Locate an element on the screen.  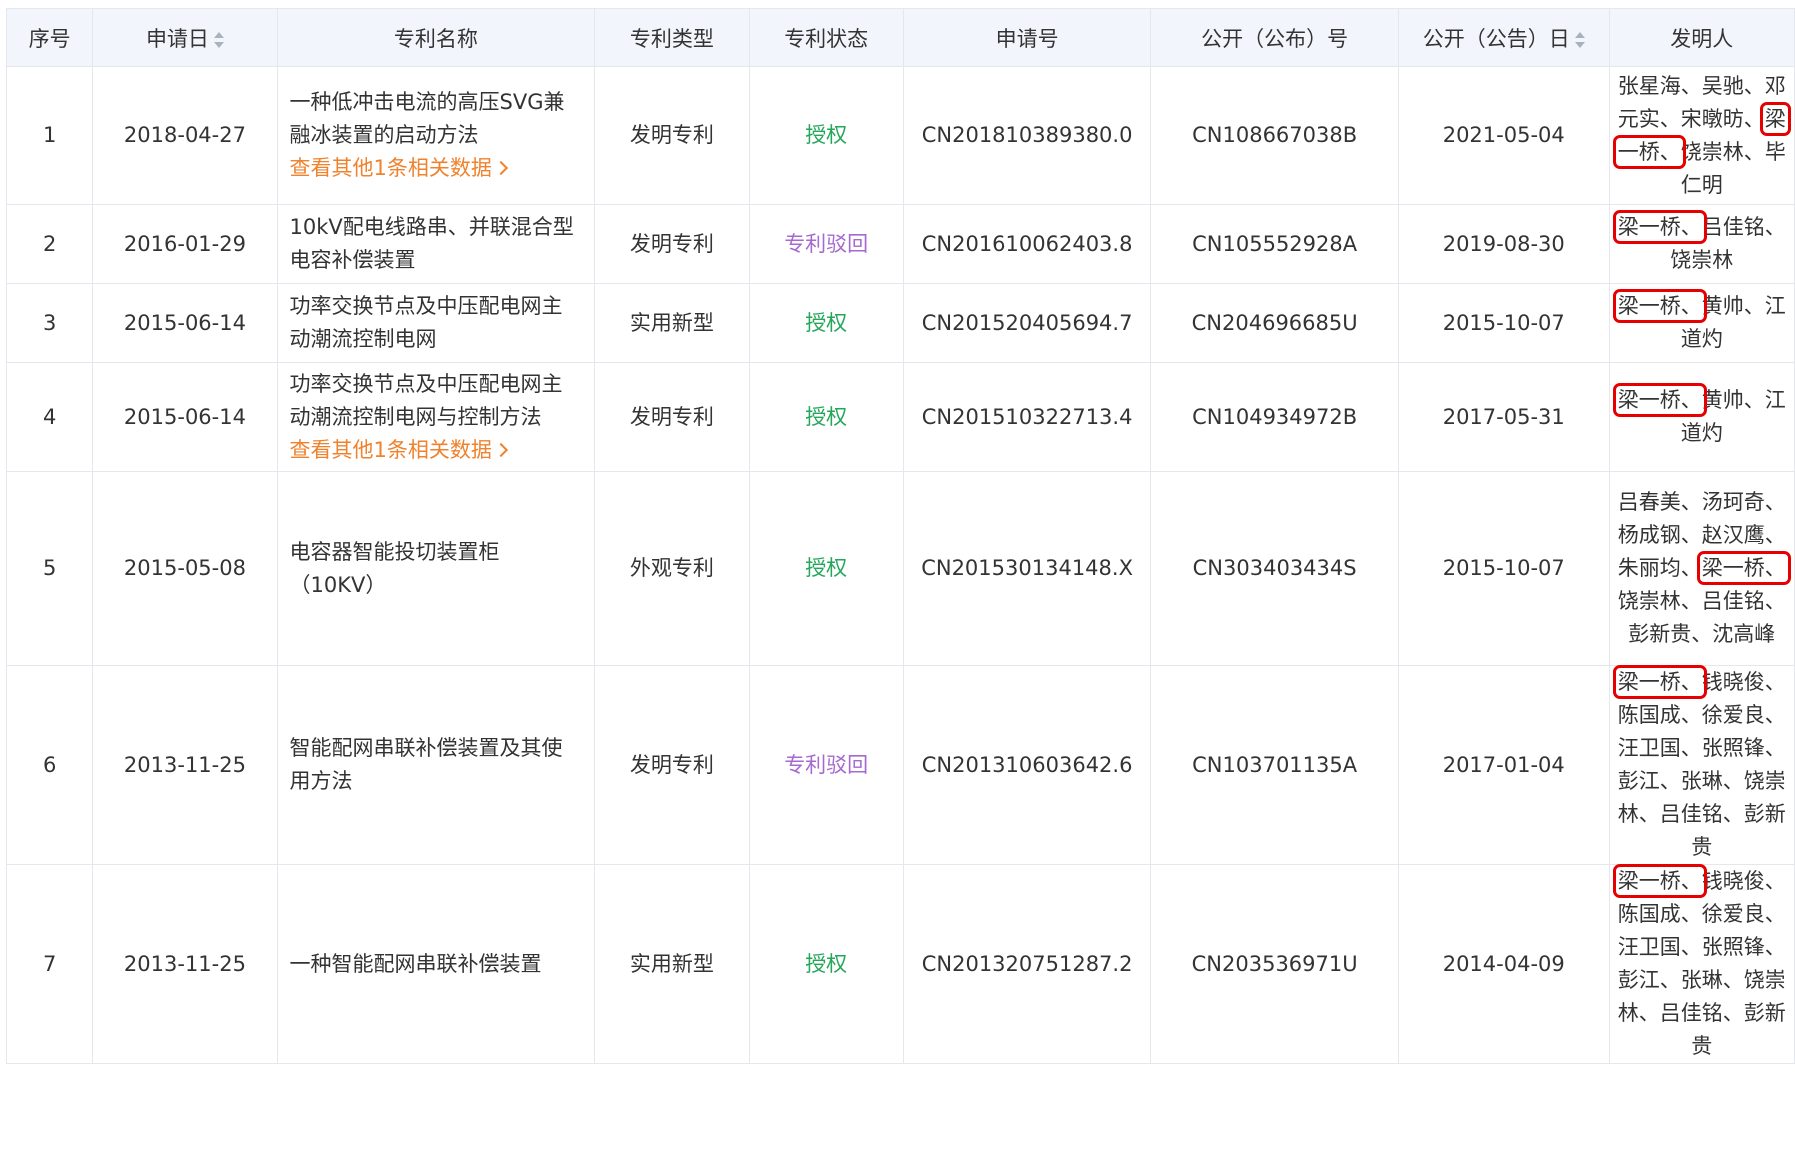
application-number-cell: CN201310603642.6 is located at coordinates (1027, 765).